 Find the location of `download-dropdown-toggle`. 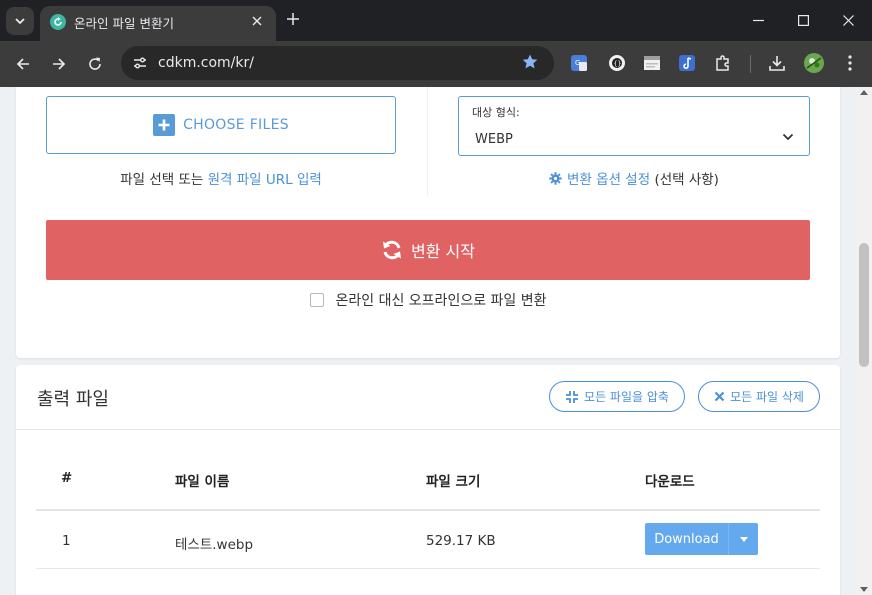

download-dropdown-toggle is located at coordinates (743, 539).